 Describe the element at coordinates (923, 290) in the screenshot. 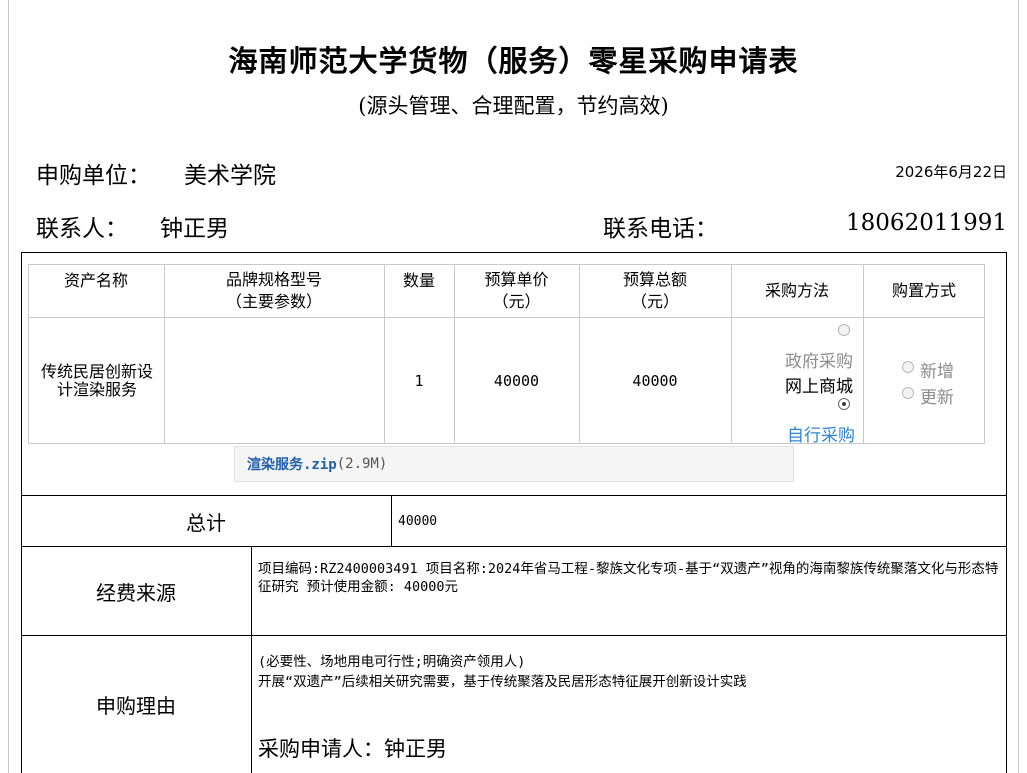

I see `header-purchase-type: 购置方式` at that location.